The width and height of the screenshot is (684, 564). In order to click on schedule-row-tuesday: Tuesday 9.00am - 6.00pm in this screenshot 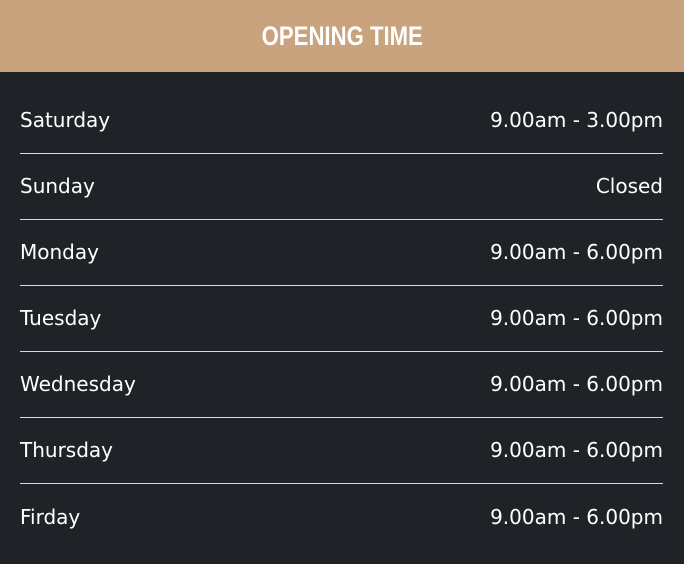, I will do `click(341, 318)`.